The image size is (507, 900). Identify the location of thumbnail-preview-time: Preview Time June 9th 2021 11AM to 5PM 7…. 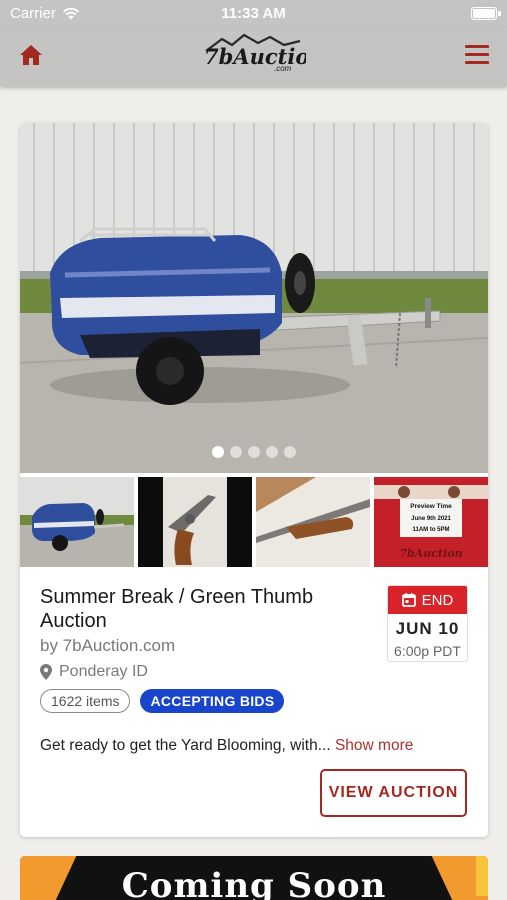
(431, 522).